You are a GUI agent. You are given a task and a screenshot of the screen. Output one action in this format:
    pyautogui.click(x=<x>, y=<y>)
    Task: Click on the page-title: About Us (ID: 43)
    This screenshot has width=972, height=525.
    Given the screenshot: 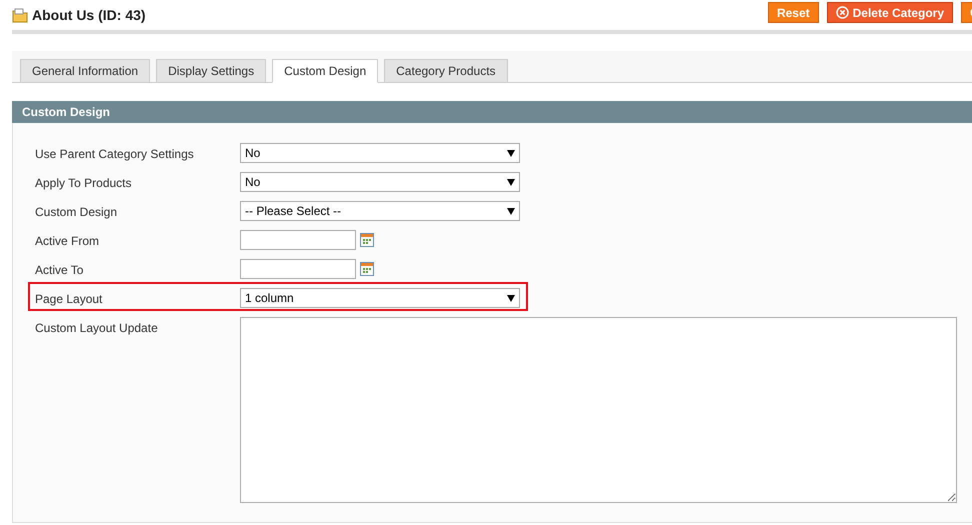 What is the action you would take?
    pyautogui.click(x=89, y=15)
    